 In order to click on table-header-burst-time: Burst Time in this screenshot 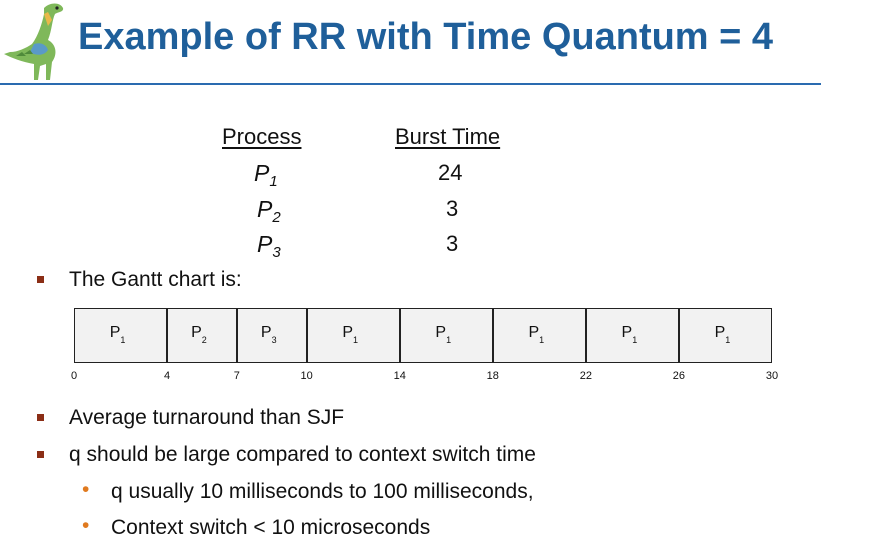, I will do `click(448, 136)`.